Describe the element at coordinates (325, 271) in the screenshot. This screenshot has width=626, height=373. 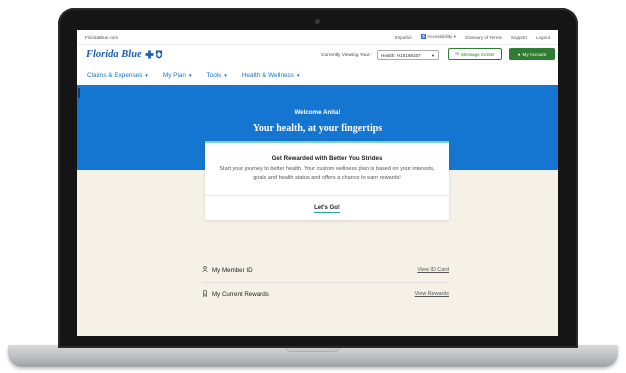
I see `member-id-row: My Member ID View ID Card` at that location.